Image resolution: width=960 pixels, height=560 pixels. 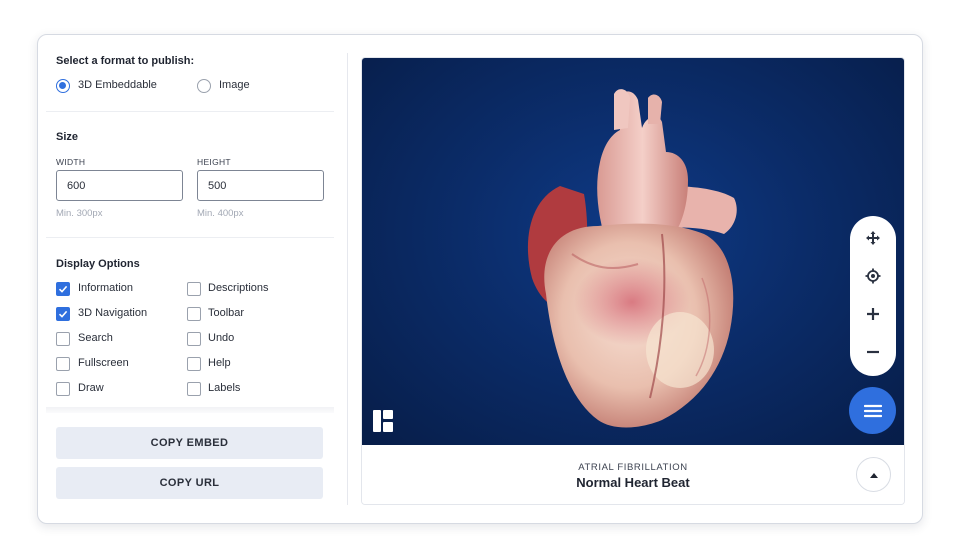 What do you see at coordinates (63, 86) in the screenshot?
I see `radio-3d-embeddable` at bounding box center [63, 86].